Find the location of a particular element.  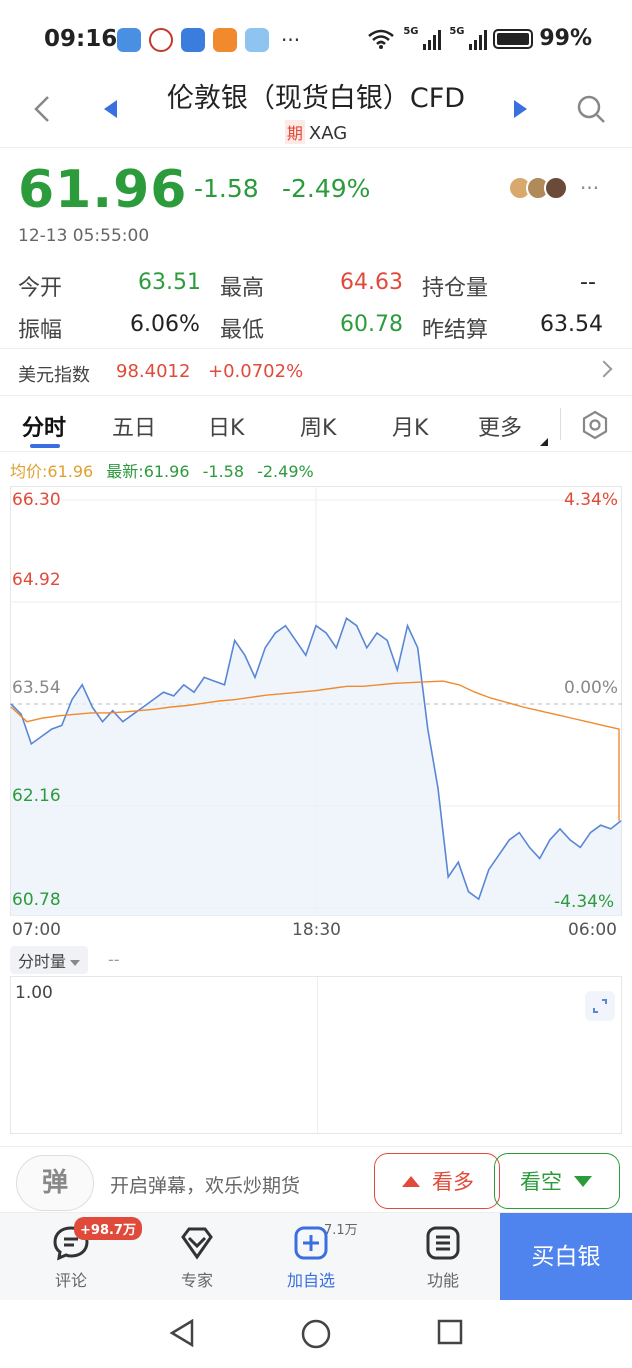

cloud-down-icon is located at coordinates (583, 1181).